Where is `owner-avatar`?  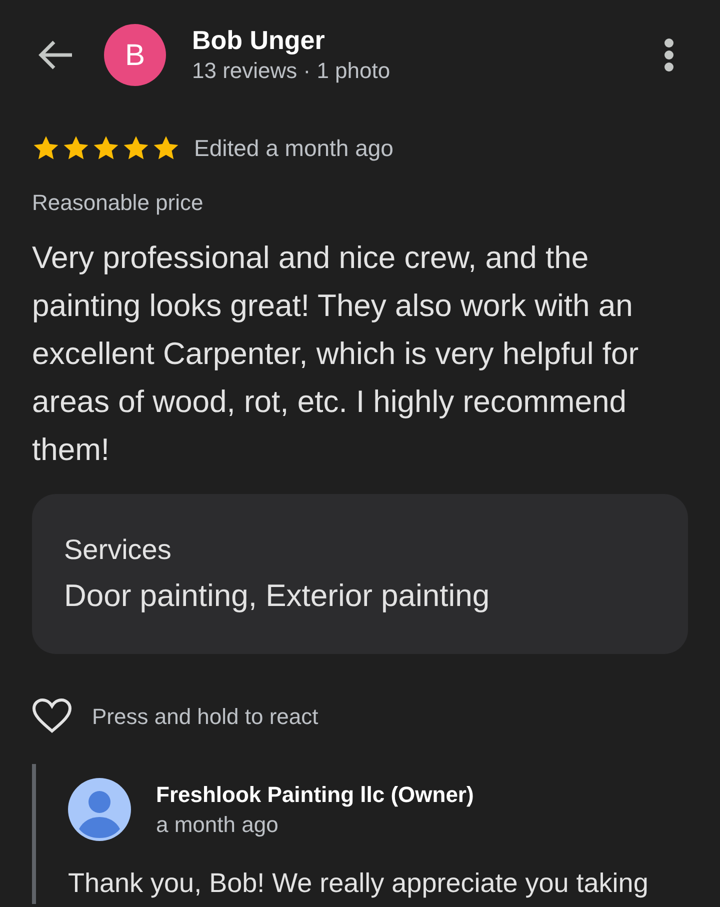 owner-avatar is located at coordinates (99, 809).